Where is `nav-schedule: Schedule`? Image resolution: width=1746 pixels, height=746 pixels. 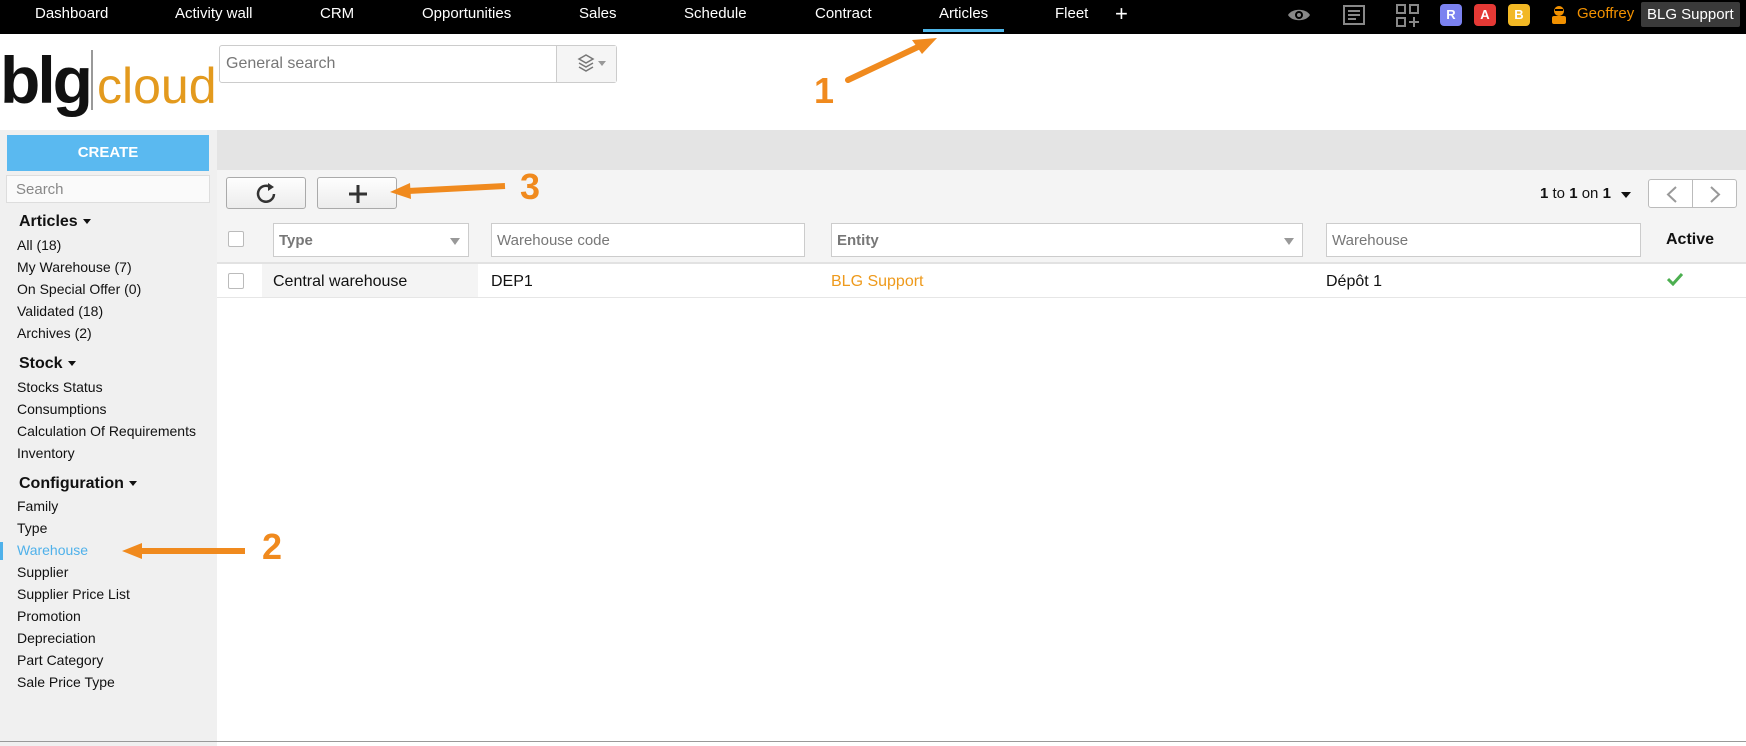 nav-schedule: Schedule is located at coordinates (715, 15).